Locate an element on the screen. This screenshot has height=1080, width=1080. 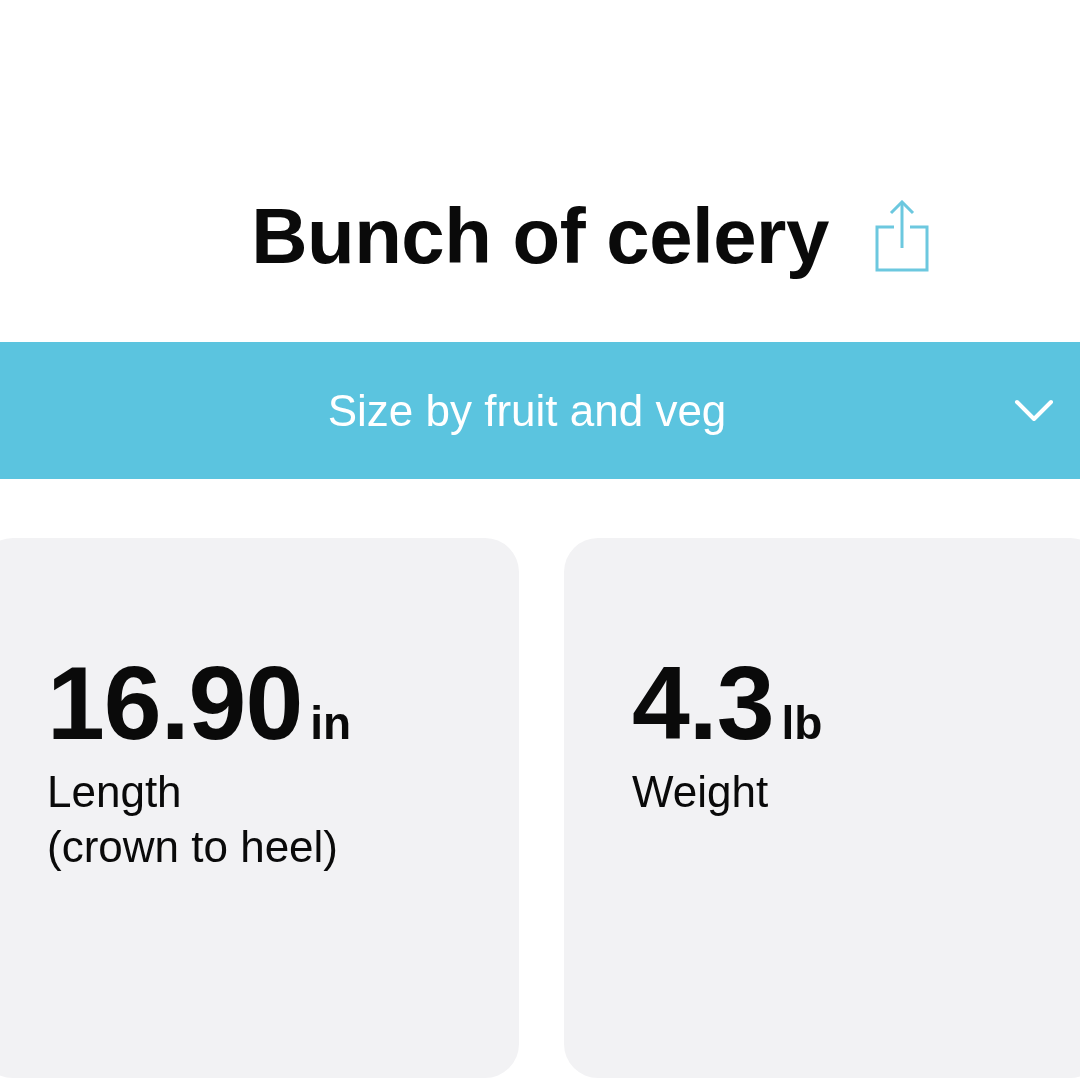
page-title: Bunch of celery is located at coordinates (540, 236).